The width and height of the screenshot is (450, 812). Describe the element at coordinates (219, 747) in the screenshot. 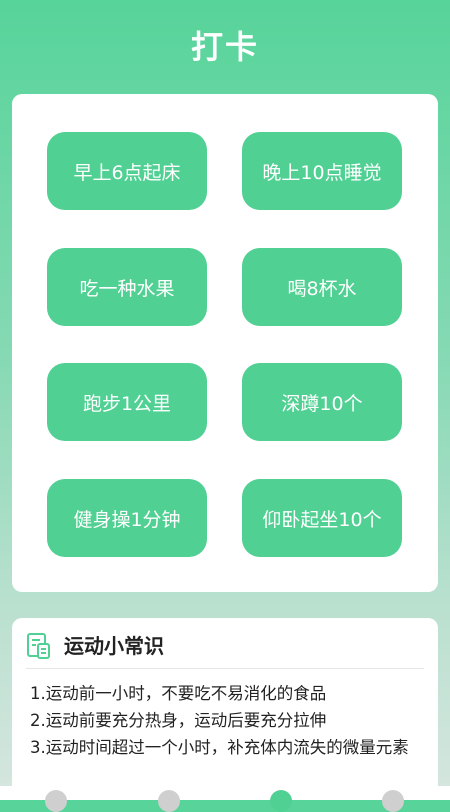

I see `tip-item: 3.运动时间超过一个小时，补充体内流失的微量元素` at that location.